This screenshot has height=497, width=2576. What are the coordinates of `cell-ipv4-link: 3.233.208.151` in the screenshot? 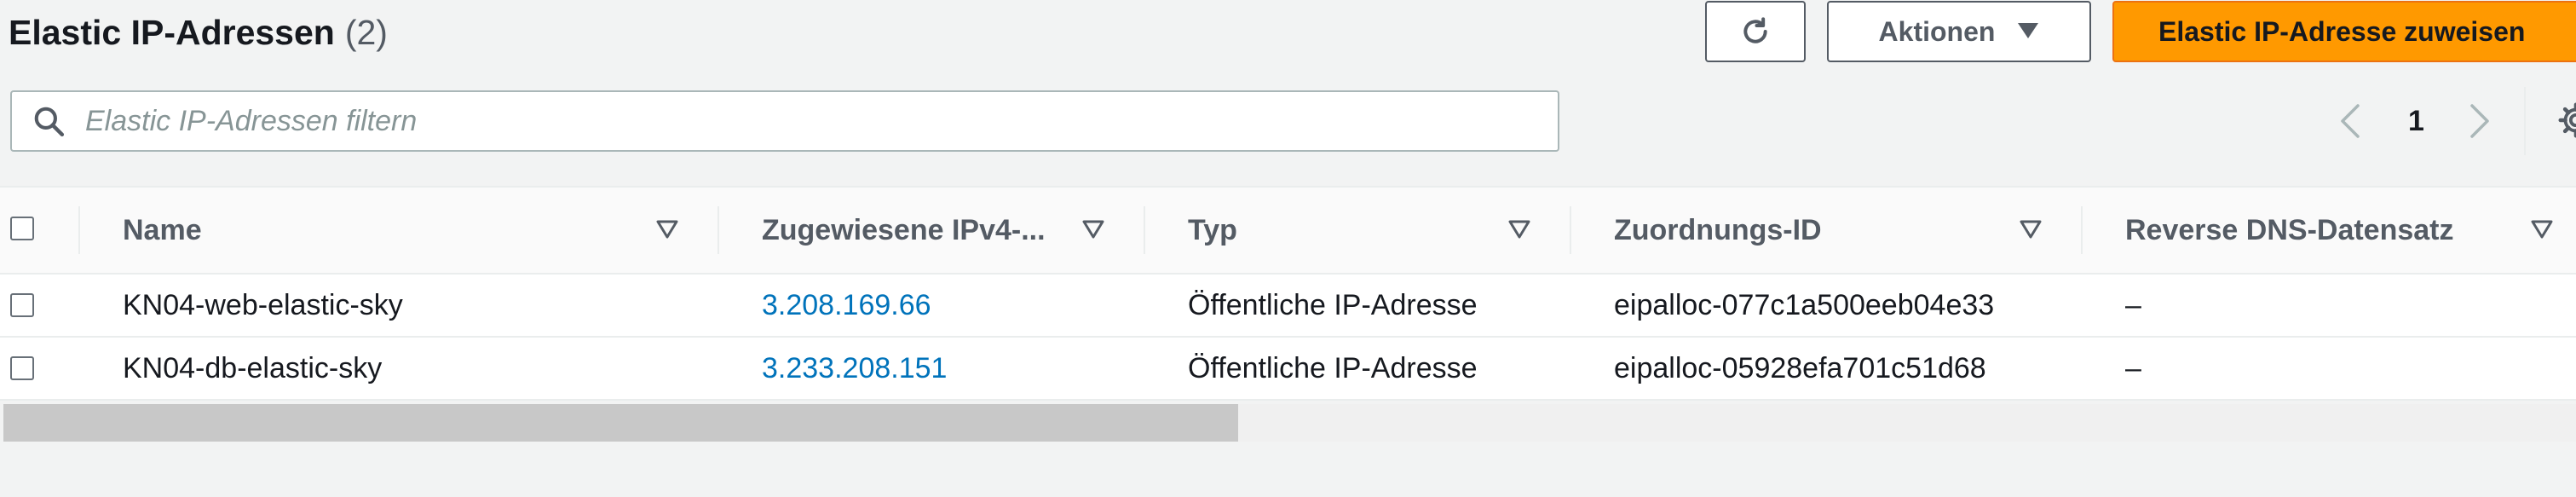 It's located at (854, 368).